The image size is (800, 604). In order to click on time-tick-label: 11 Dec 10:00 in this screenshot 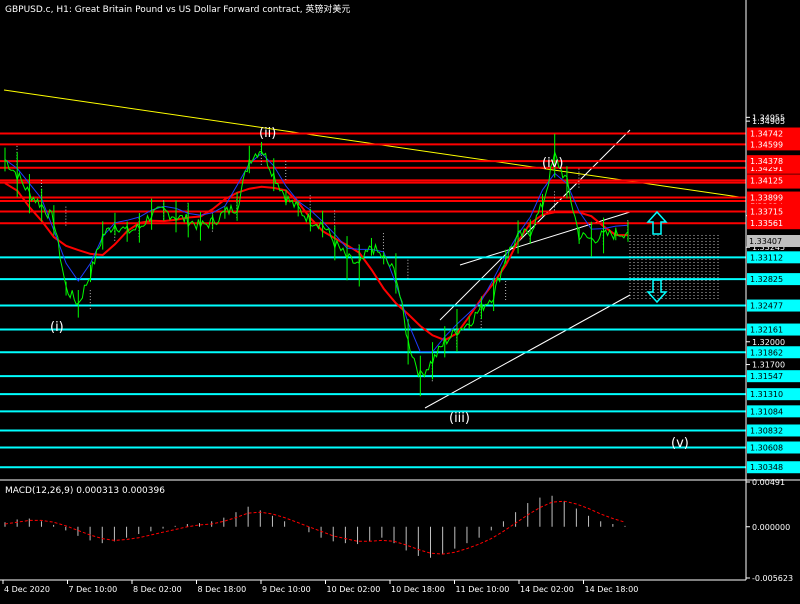, I will do `click(483, 589)`.